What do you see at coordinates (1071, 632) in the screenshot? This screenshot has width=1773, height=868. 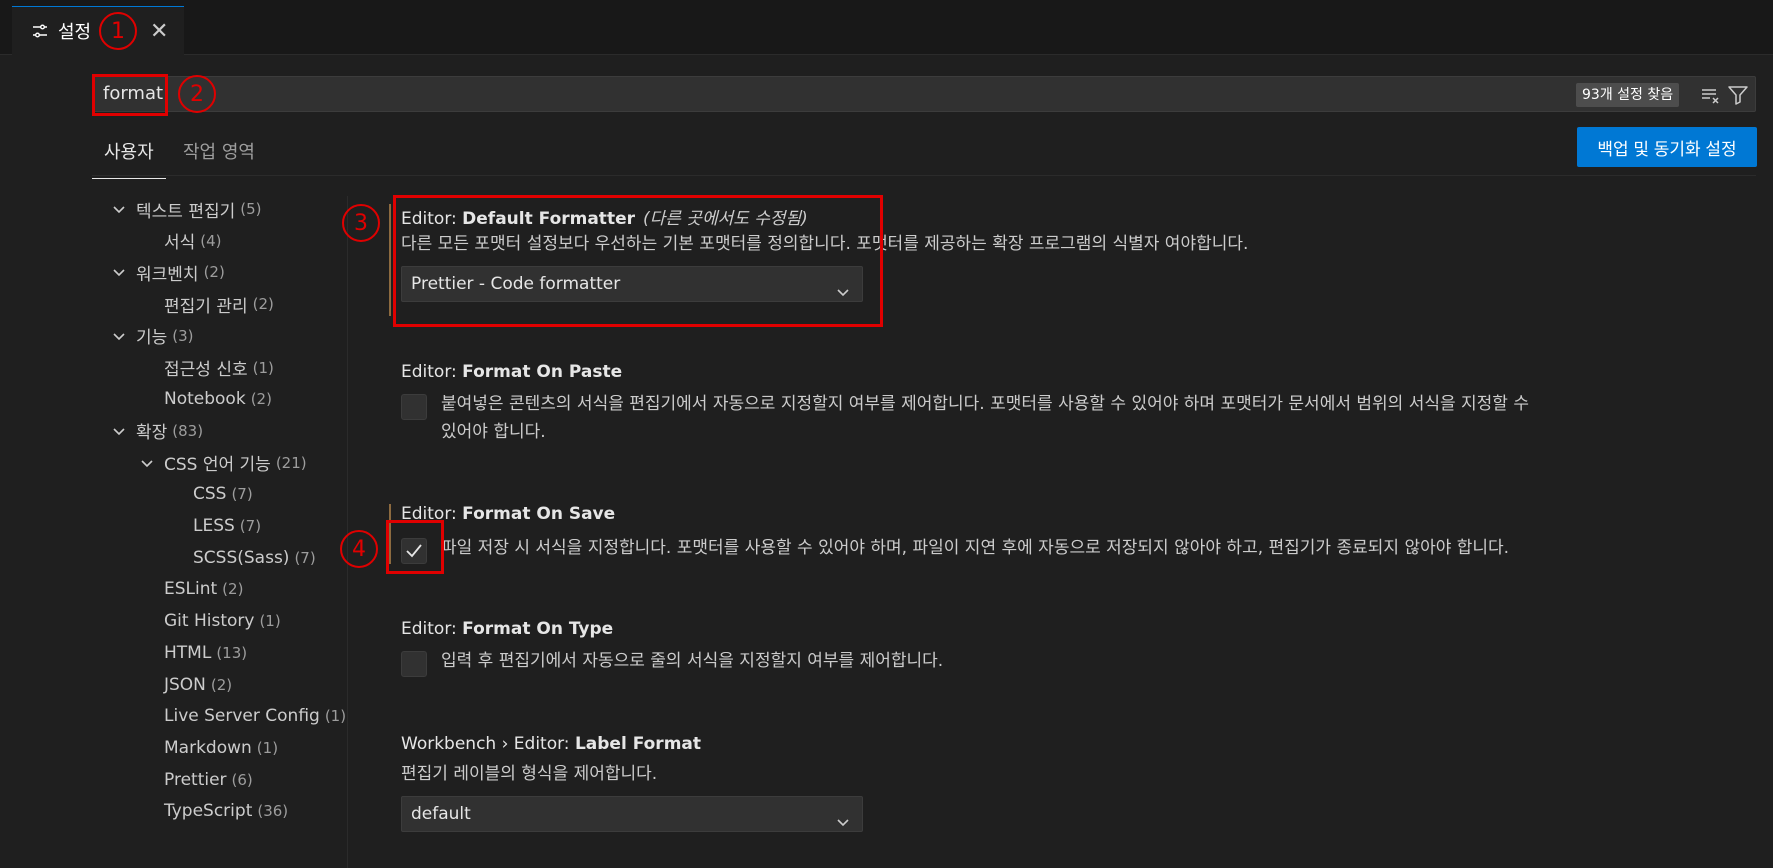 I see `setting-title: Editor: Format On Type` at bounding box center [1071, 632].